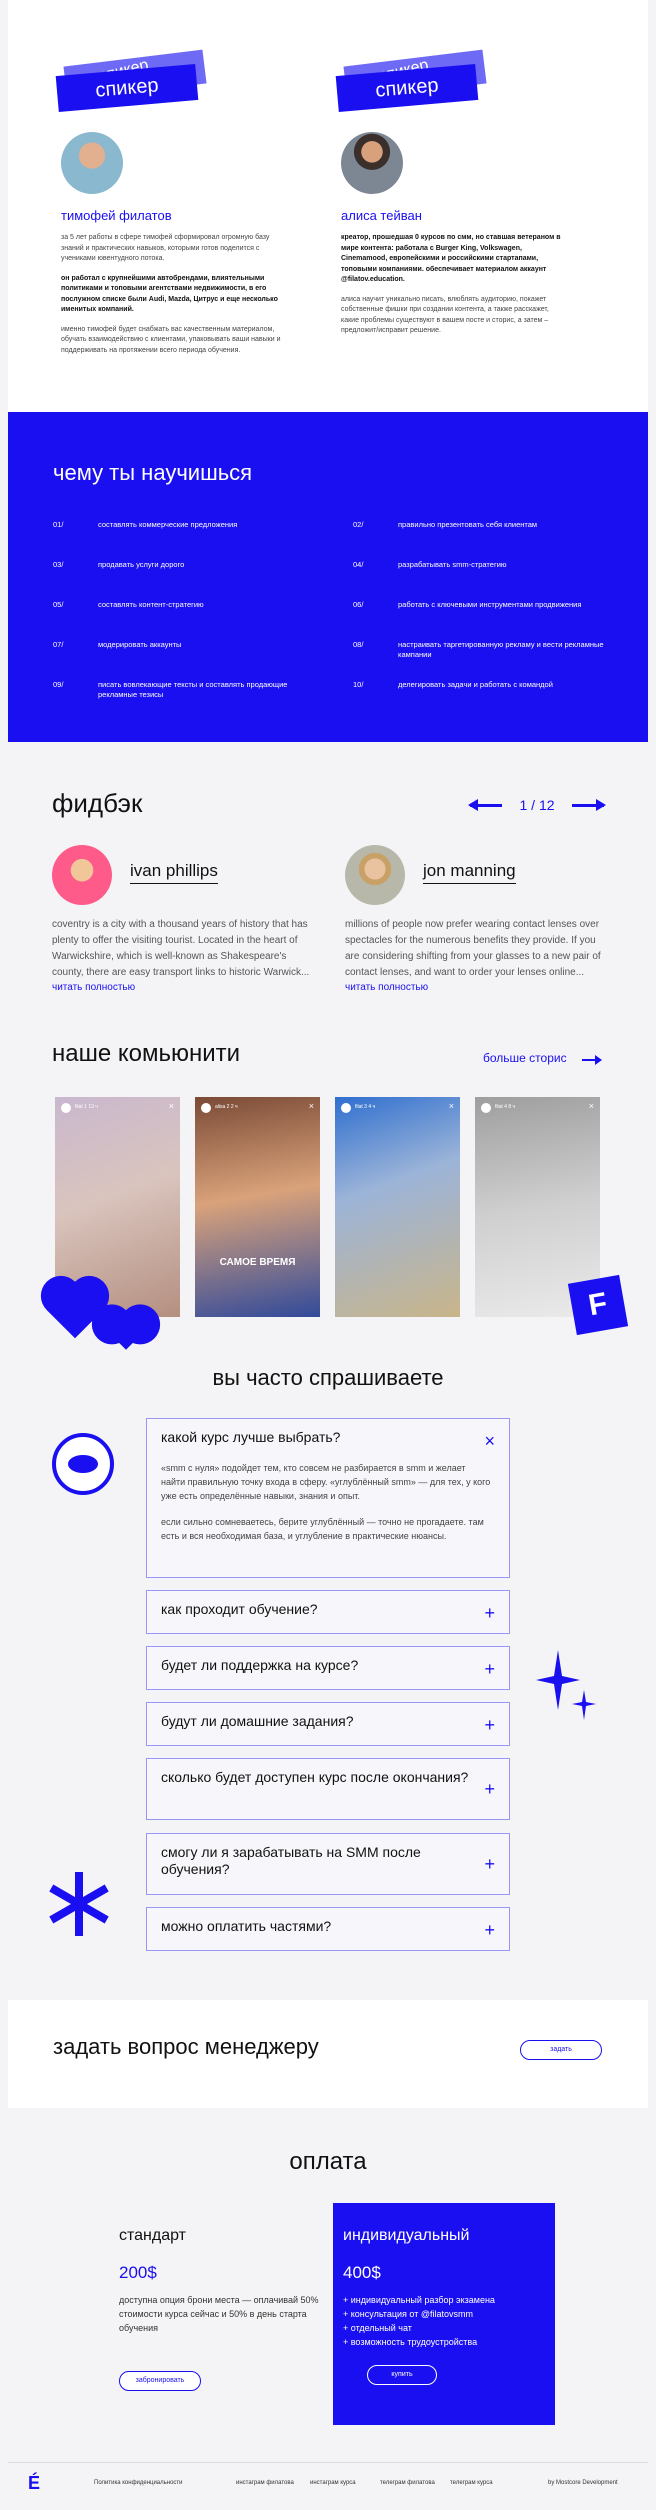 The image size is (656, 2510). What do you see at coordinates (186, 2046) in the screenshot?
I see `ask-manager-title: задать вопрос менеджеру` at bounding box center [186, 2046].